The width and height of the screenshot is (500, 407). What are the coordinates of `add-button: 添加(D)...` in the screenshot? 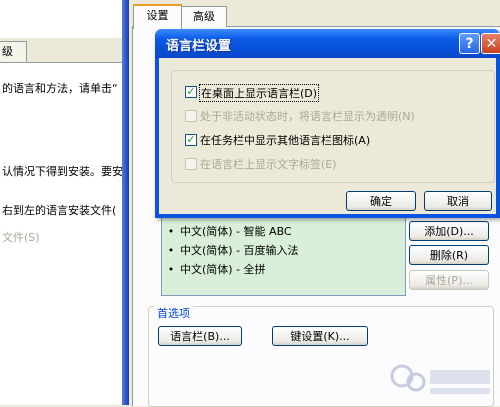 It's located at (449, 231).